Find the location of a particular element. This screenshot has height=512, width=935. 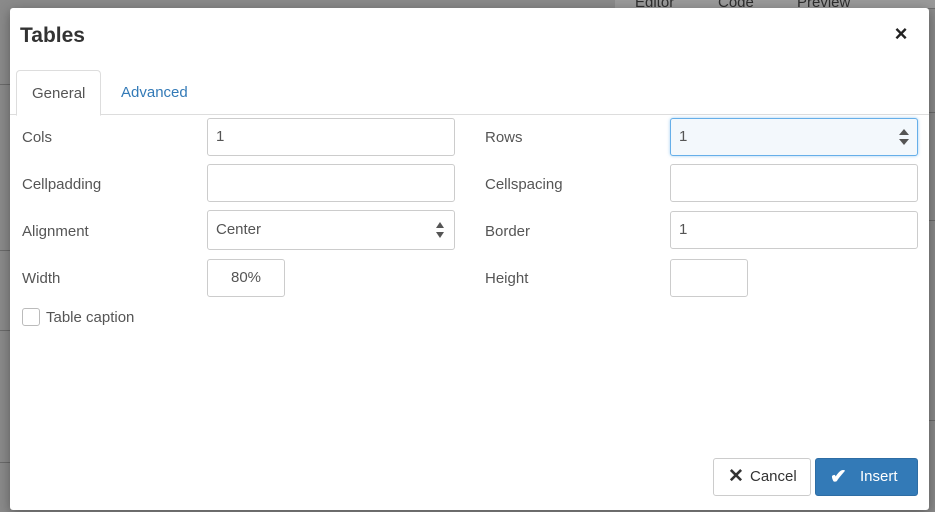

cellspacing-input is located at coordinates (794, 183).